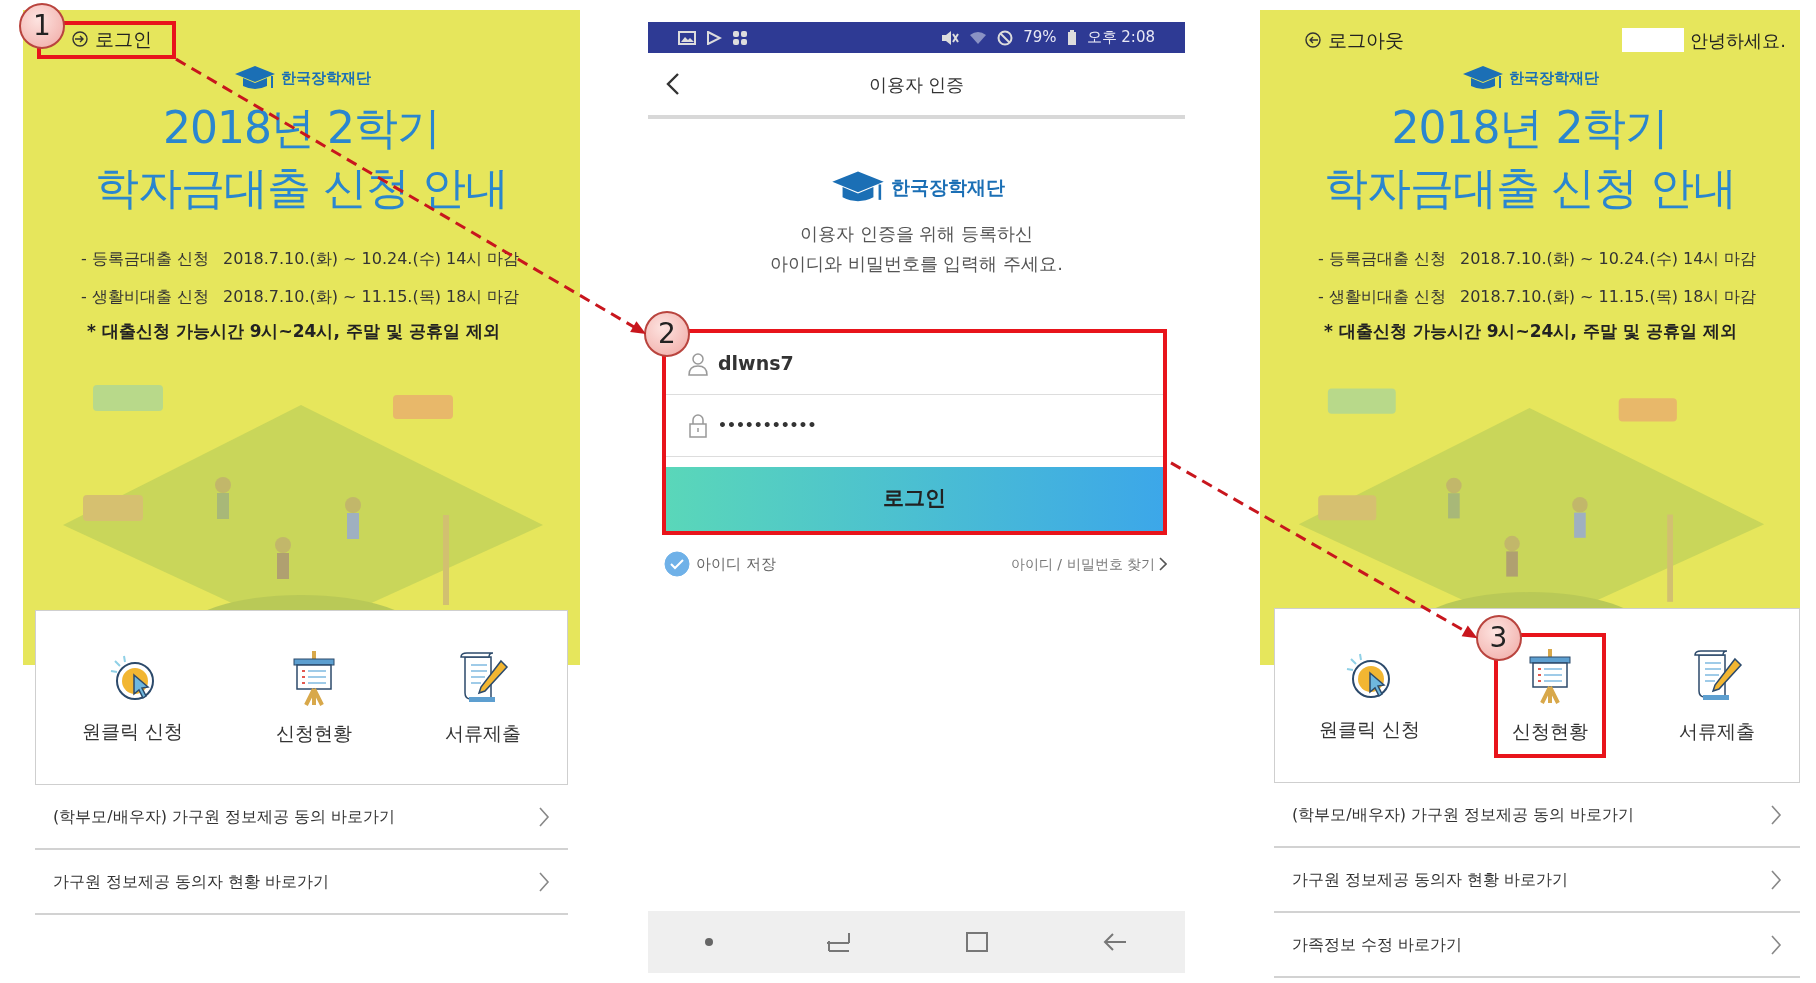  Describe the element at coordinates (714, 37) in the screenshot. I see `play-icon` at that location.